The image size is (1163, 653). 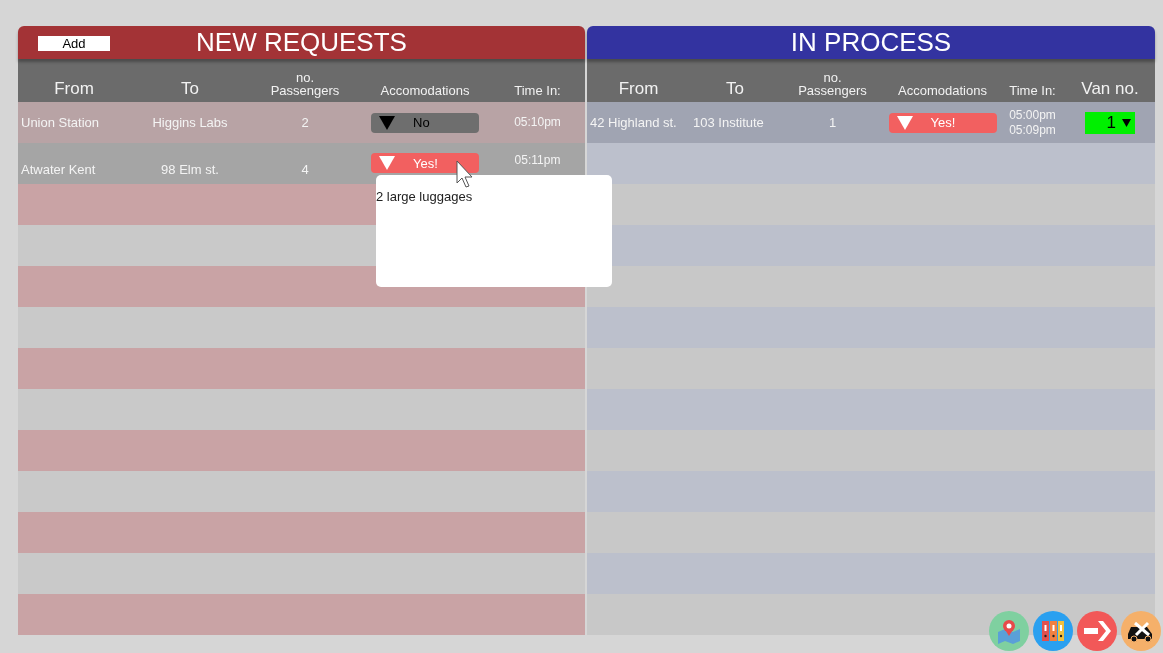 What do you see at coordinates (1032, 122) in the screenshot?
I see `time-cell-text: 05:00pm 05:09pm` at bounding box center [1032, 122].